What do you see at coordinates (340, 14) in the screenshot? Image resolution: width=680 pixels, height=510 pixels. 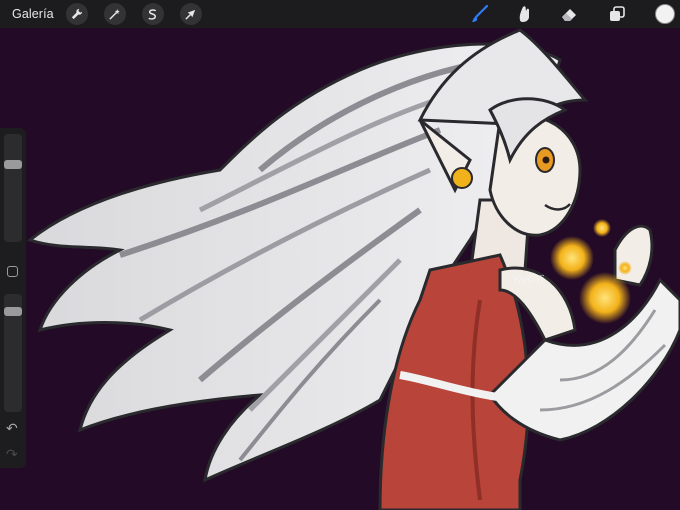 I see `top-toolbar: Galería` at bounding box center [340, 14].